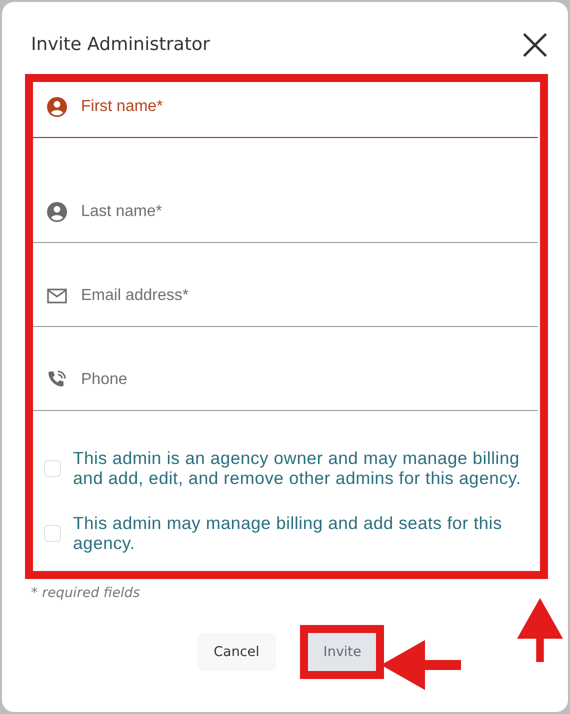 The width and height of the screenshot is (570, 714). I want to click on phone-icon, so click(57, 380).